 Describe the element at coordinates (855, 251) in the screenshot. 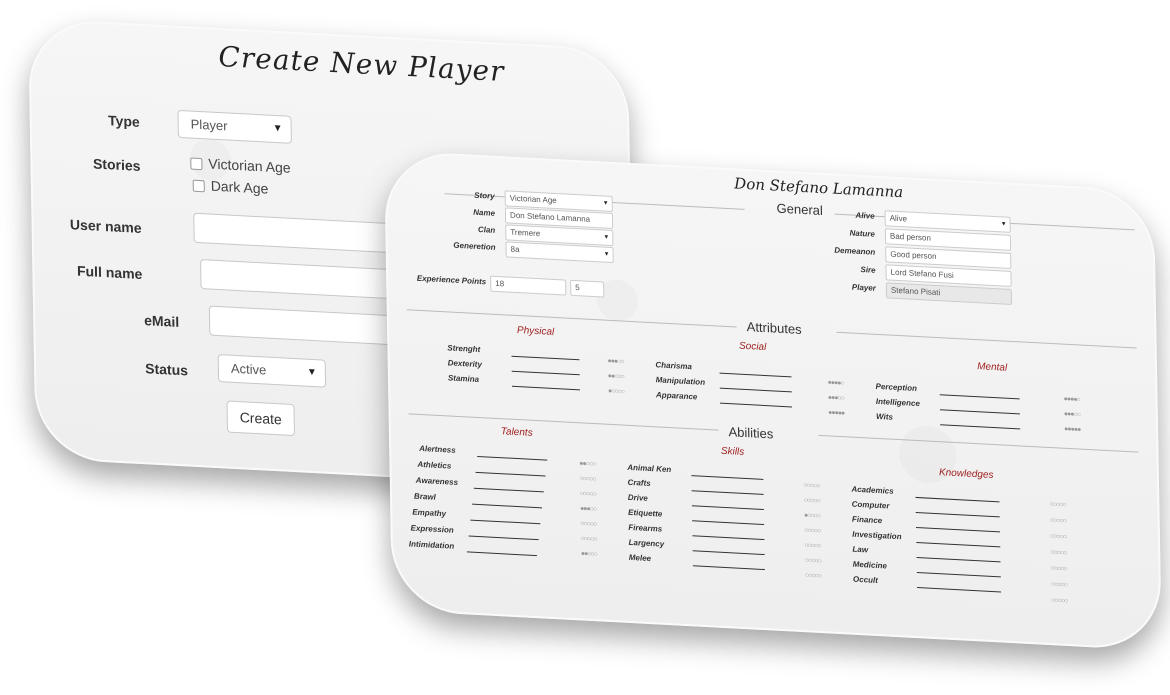

I see `general-field-label: Demeanon` at that location.